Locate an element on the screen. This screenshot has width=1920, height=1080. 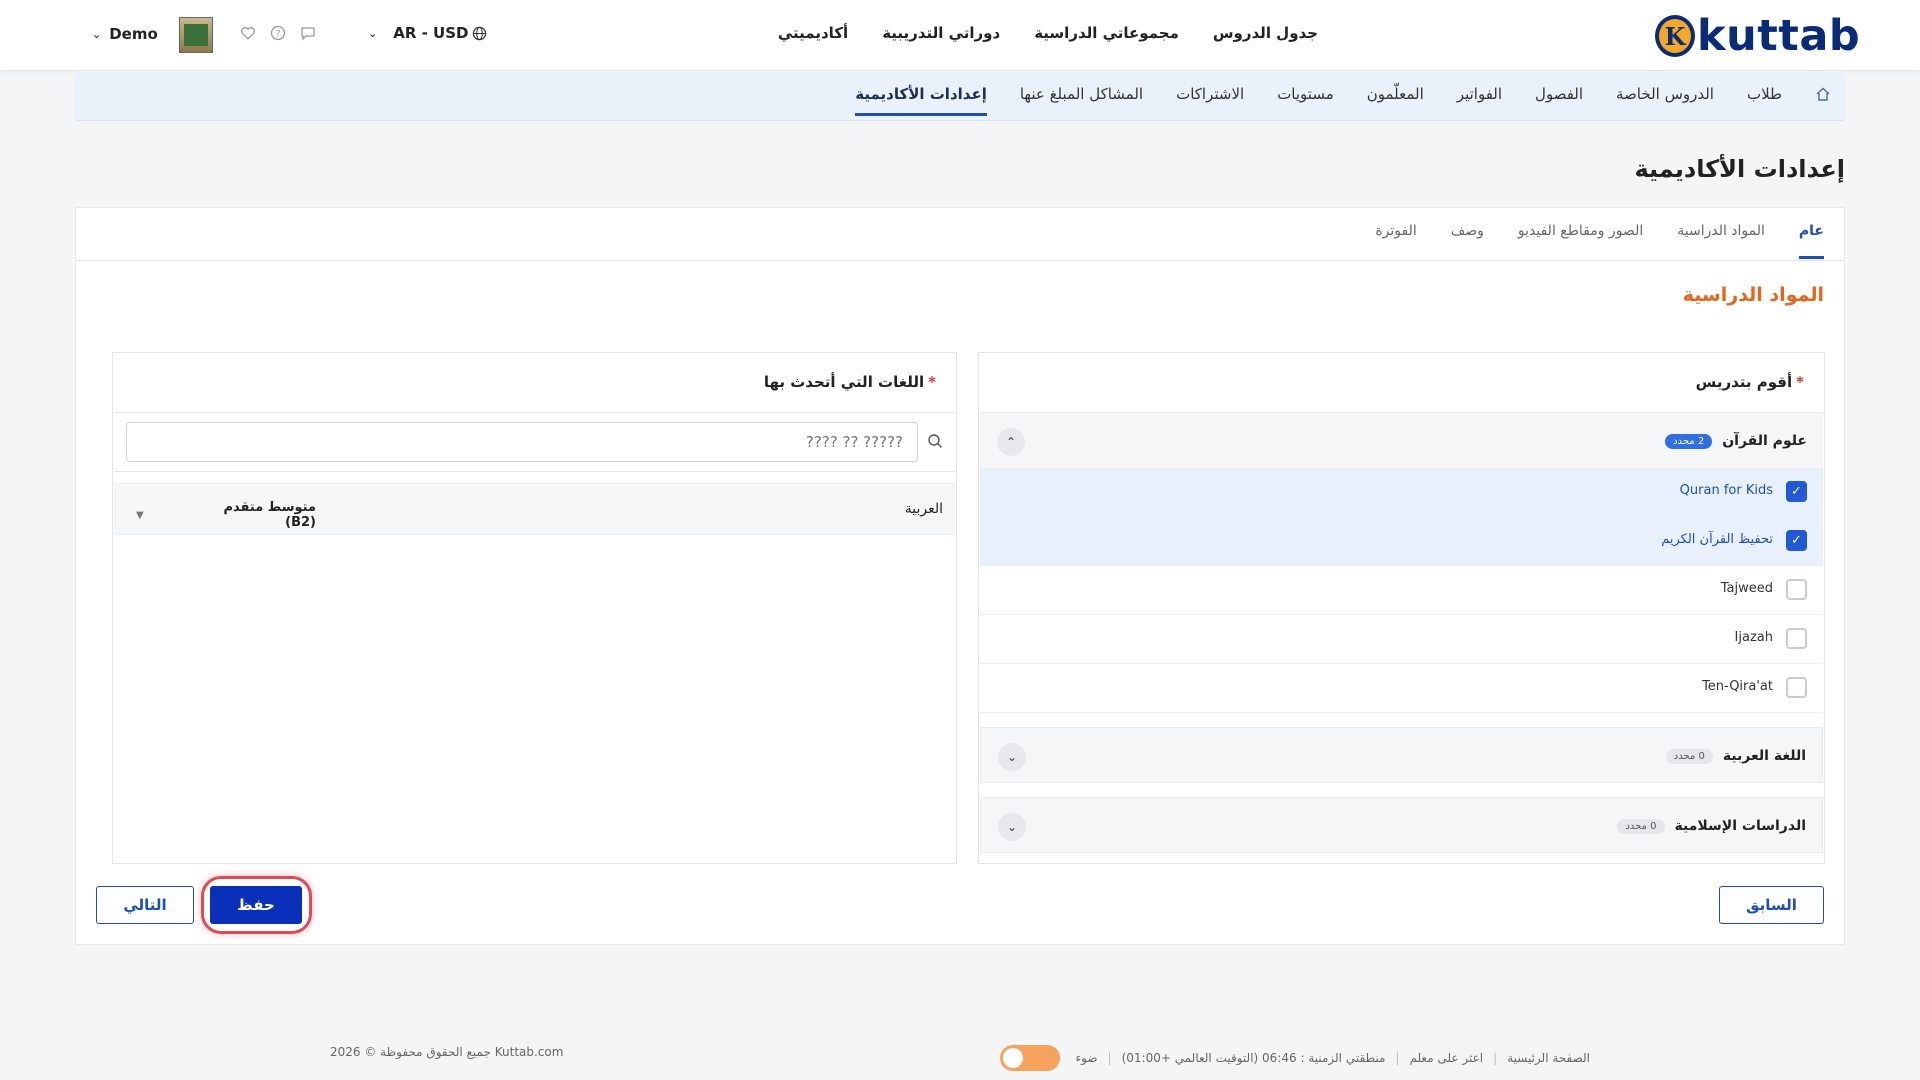
logo-text: kuttab is located at coordinates (1779, 35).